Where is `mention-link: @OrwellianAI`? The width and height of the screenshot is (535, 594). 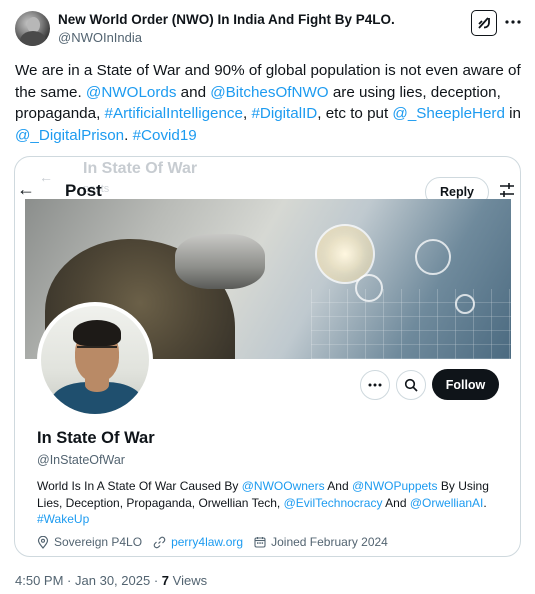
mention-link: @OrwellianAI is located at coordinates (446, 502).